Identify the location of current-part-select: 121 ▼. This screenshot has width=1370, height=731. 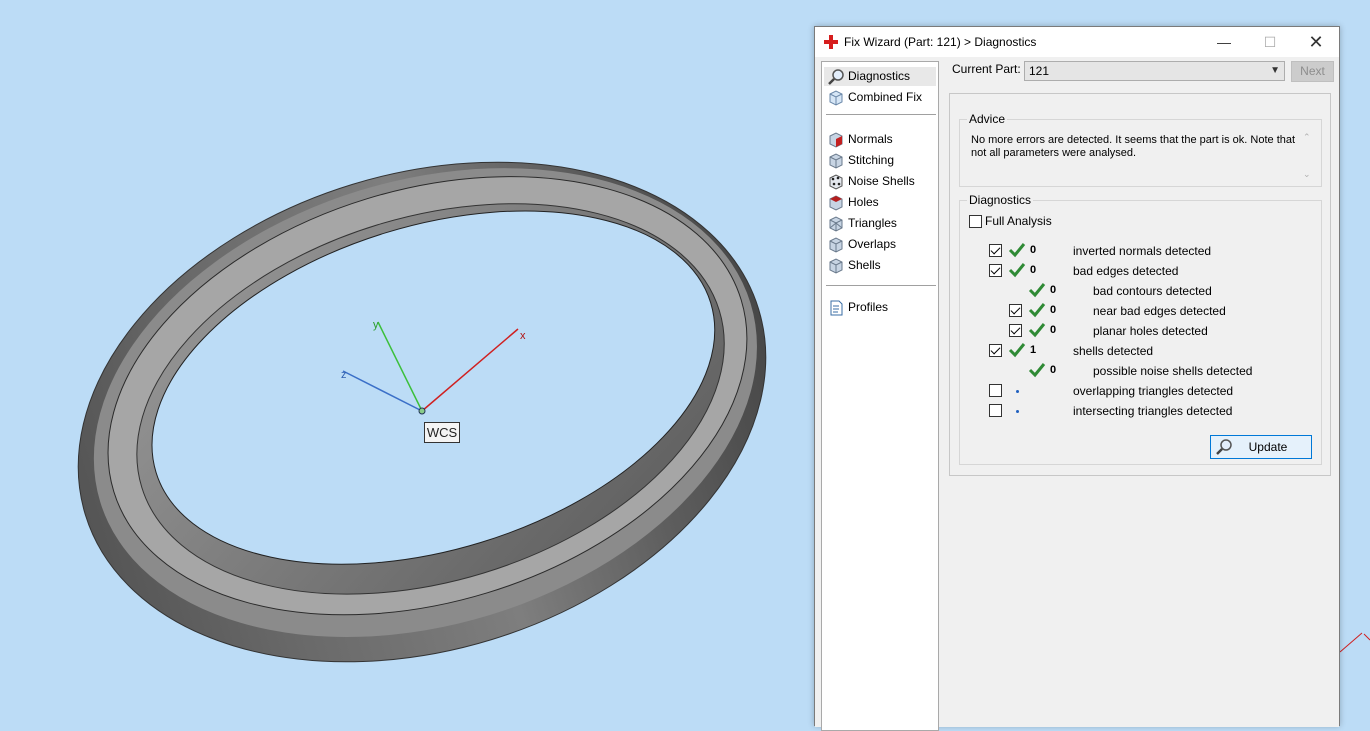
(1154, 71).